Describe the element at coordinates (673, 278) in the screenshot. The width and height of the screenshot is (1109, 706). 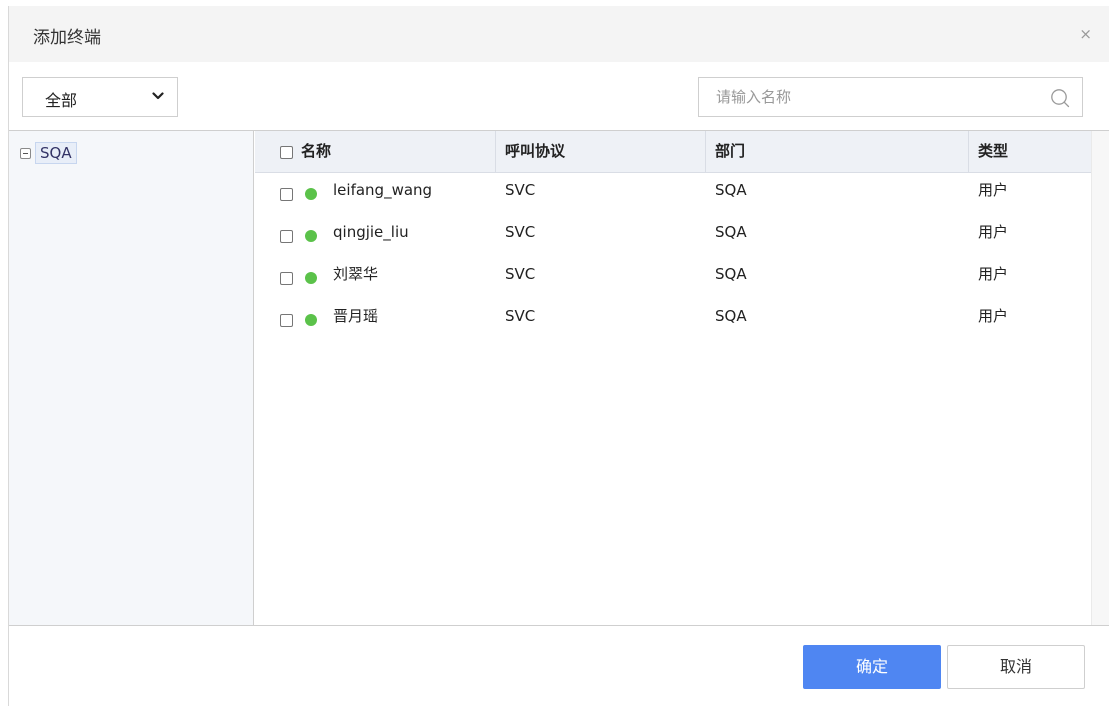
I see `table-row: 刘翠华 SVC SQA 用户` at that location.